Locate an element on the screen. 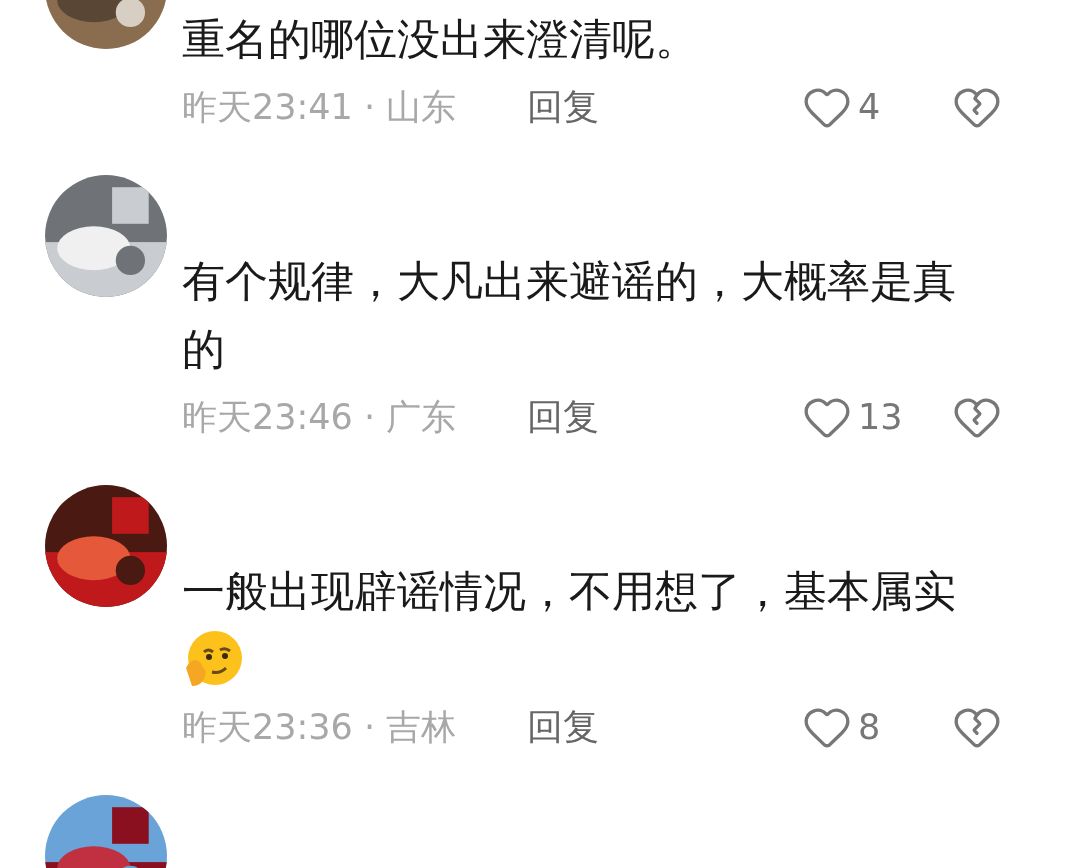 The height and width of the screenshot is (868, 1080). like-count: 4 is located at coordinates (869, 107).